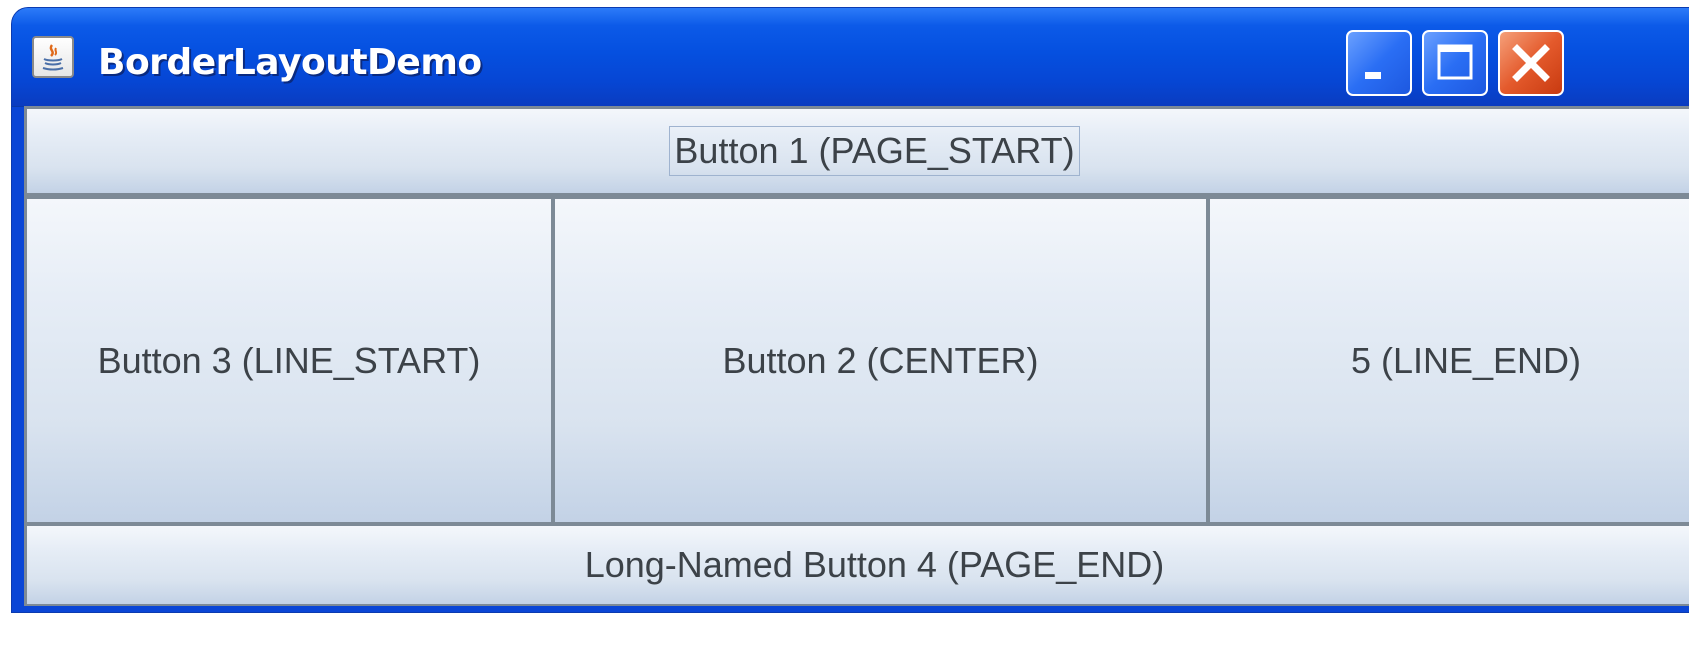  Describe the element at coordinates (1373, 75) in the screenshot. I see `minimize-icon` at that location.